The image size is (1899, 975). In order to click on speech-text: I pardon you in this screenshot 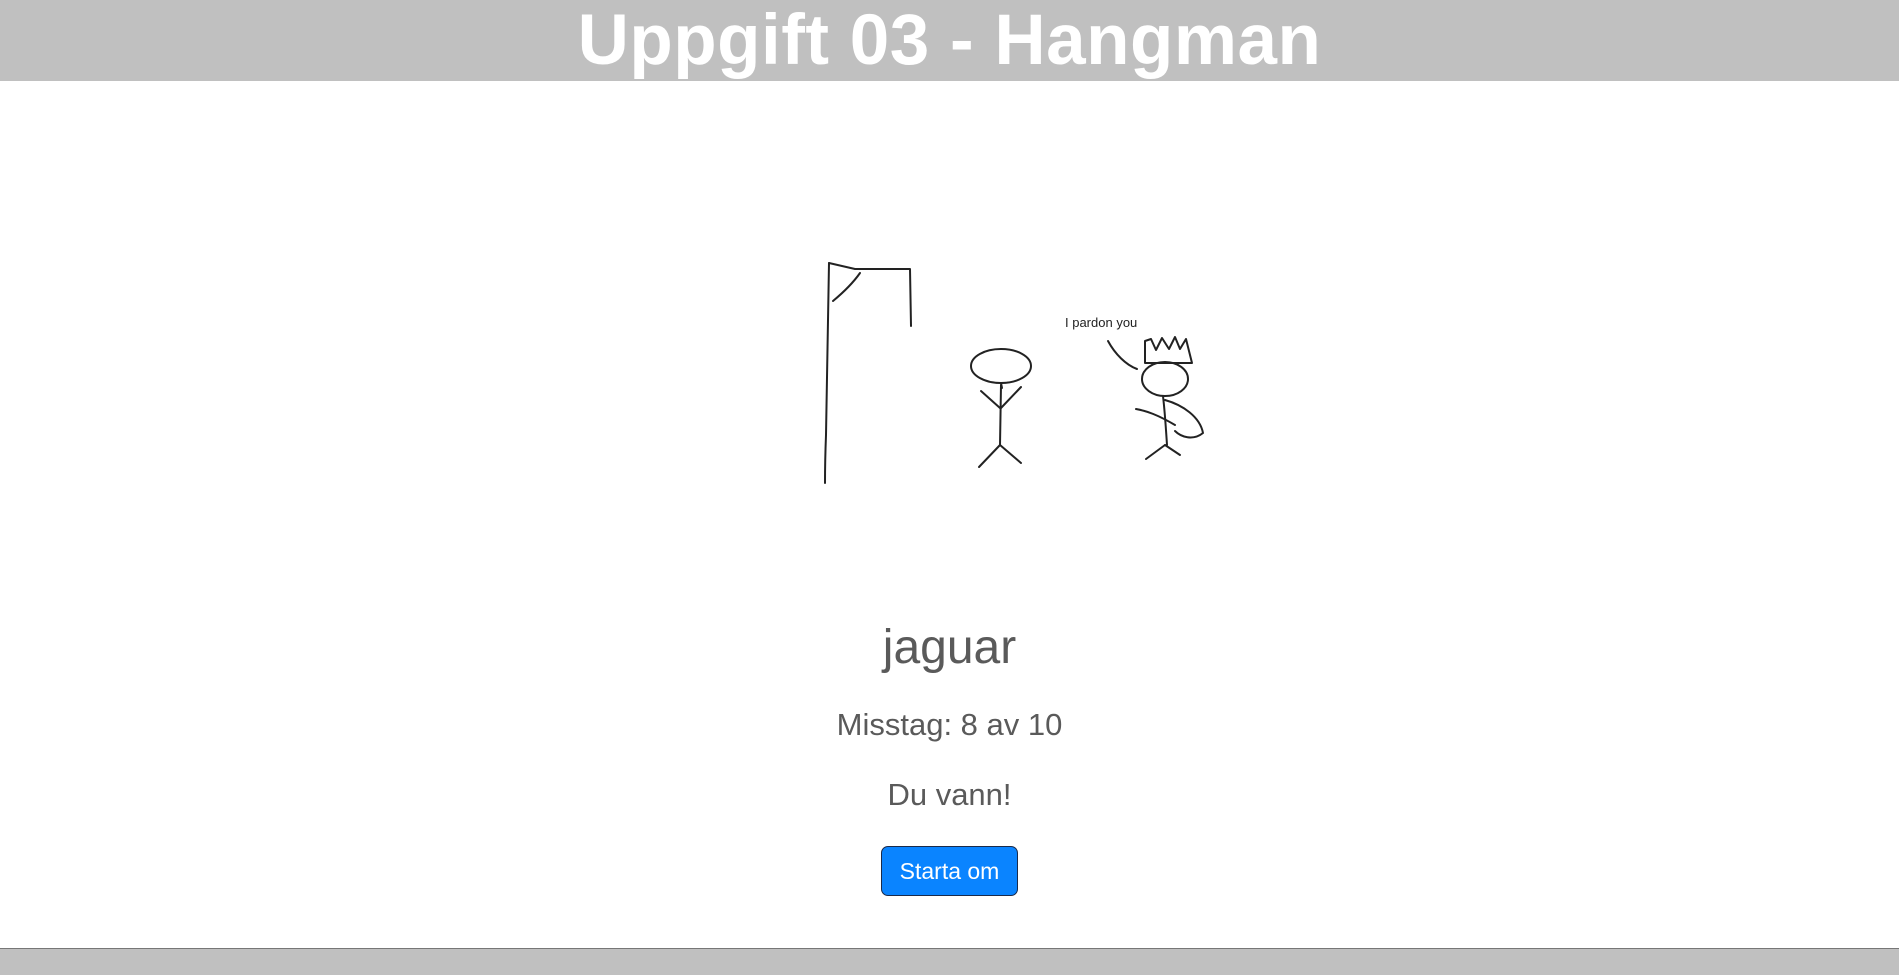, I will do `click(1101, 322)`.